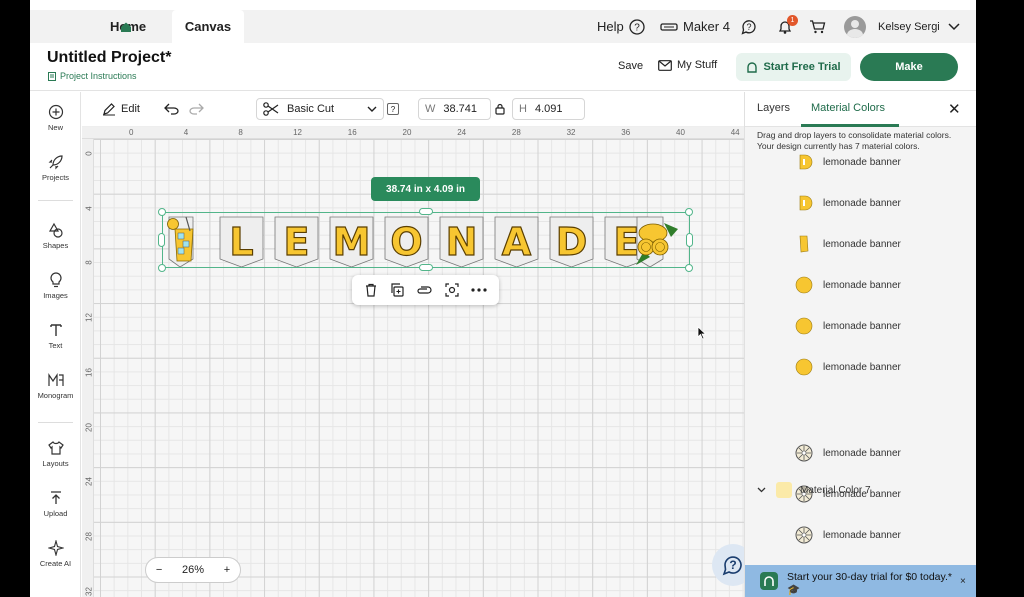 The image size is (1024, 597). What do you see at coordinates (55, 118) in the screenshot?
I see `sidebar-item-new: New` at bounding box center [55, 118].